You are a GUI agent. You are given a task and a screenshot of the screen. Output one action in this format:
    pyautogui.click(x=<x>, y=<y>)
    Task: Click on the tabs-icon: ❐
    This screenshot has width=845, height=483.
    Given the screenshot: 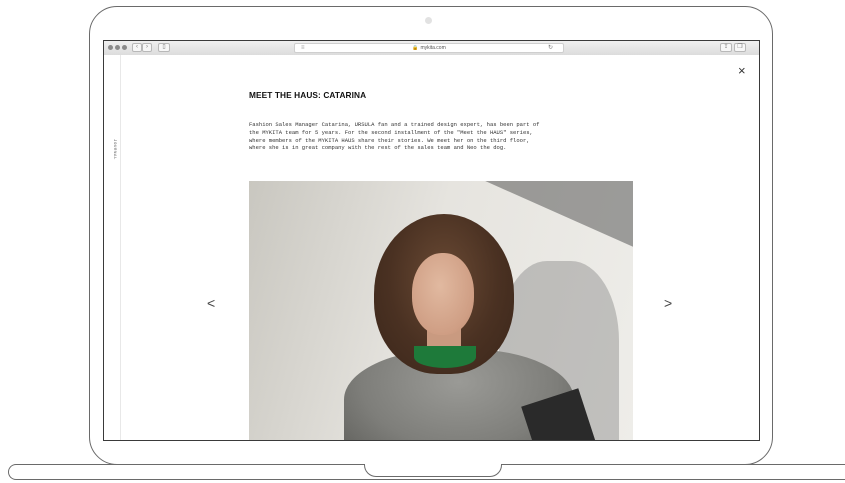 What is the action you would take?
    pyautogui.click(x=740, y=47)
    